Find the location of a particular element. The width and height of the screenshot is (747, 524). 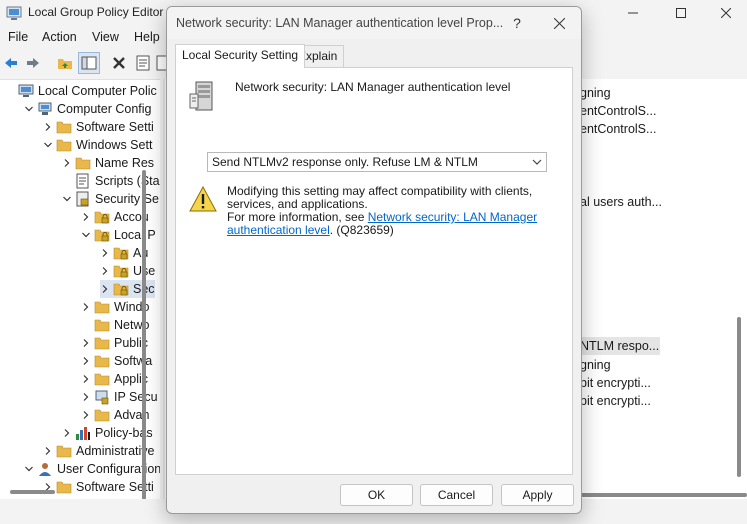

tree-item: Policy-bas is located at coordinates (107, 433).